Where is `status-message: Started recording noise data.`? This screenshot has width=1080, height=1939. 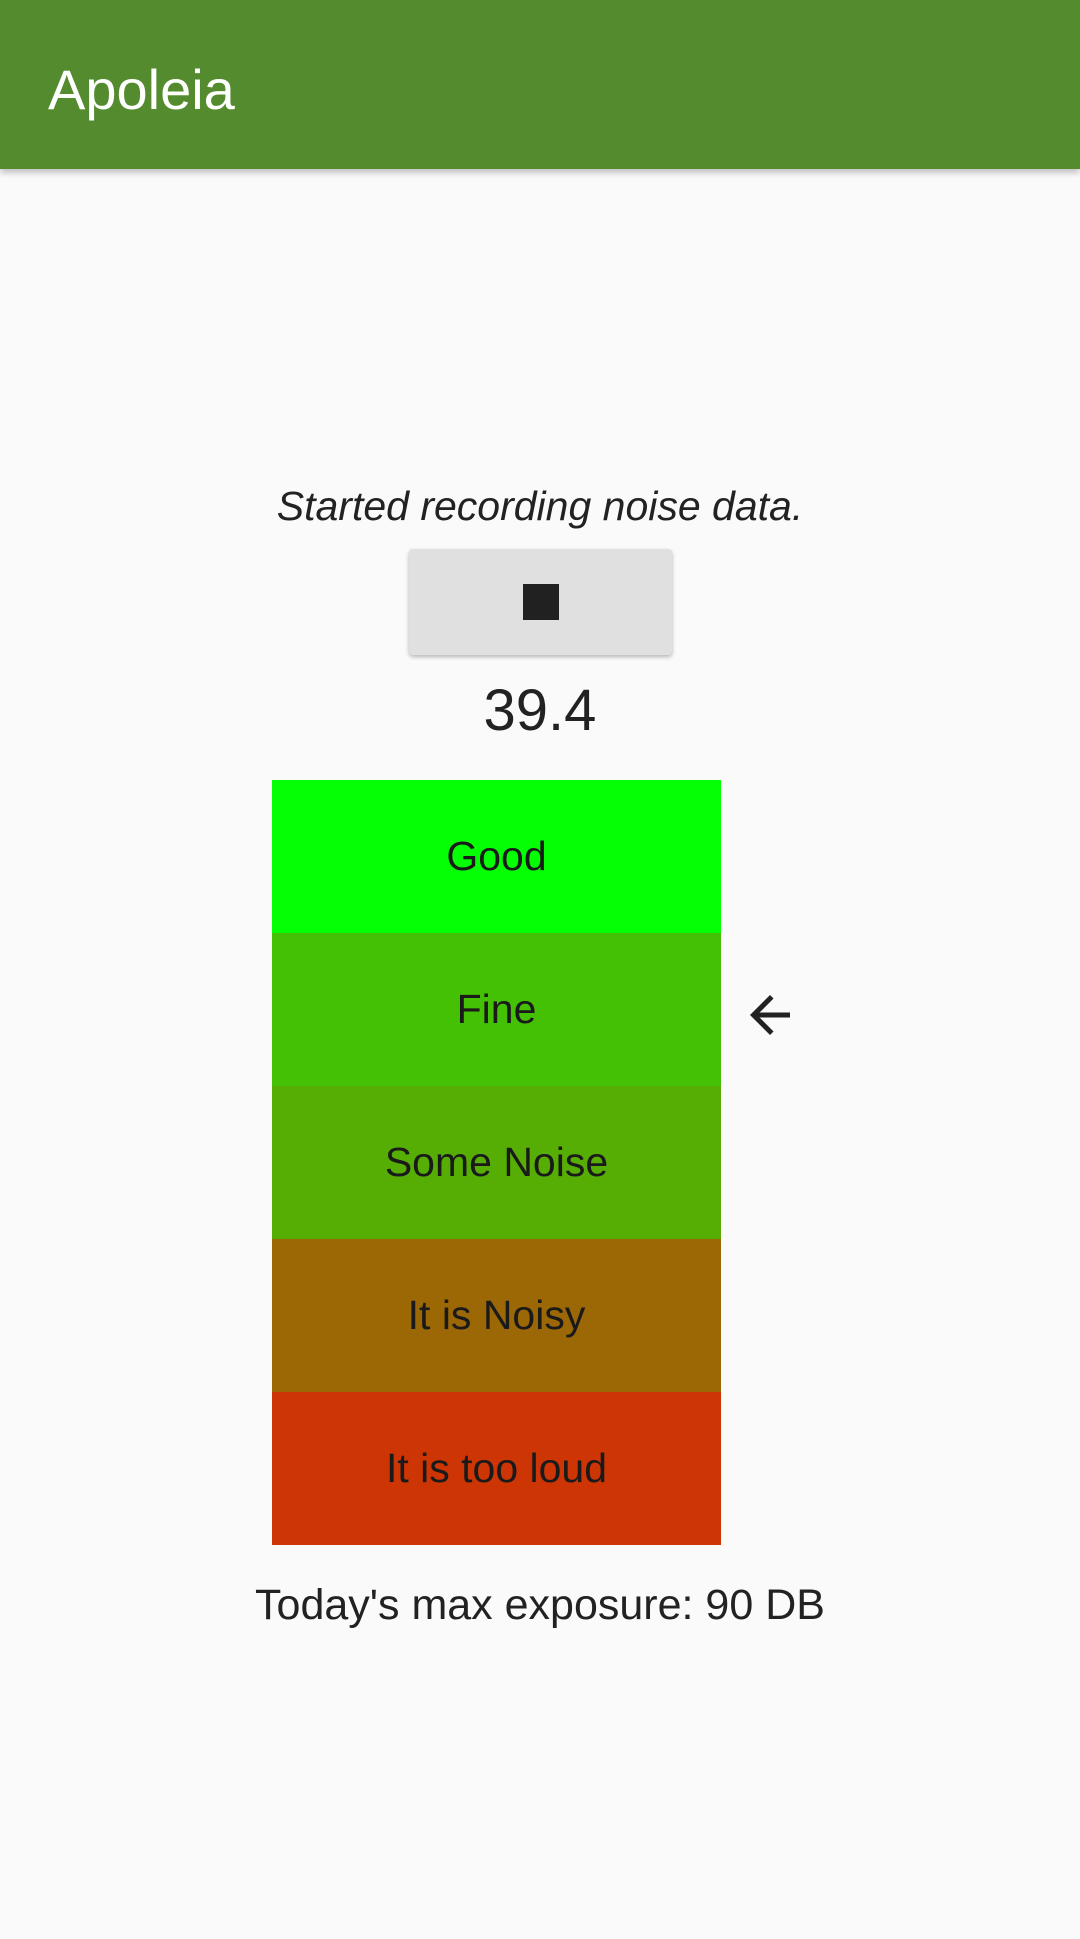 status-message: Started recording noise data. is located at coordinates (540, 506).